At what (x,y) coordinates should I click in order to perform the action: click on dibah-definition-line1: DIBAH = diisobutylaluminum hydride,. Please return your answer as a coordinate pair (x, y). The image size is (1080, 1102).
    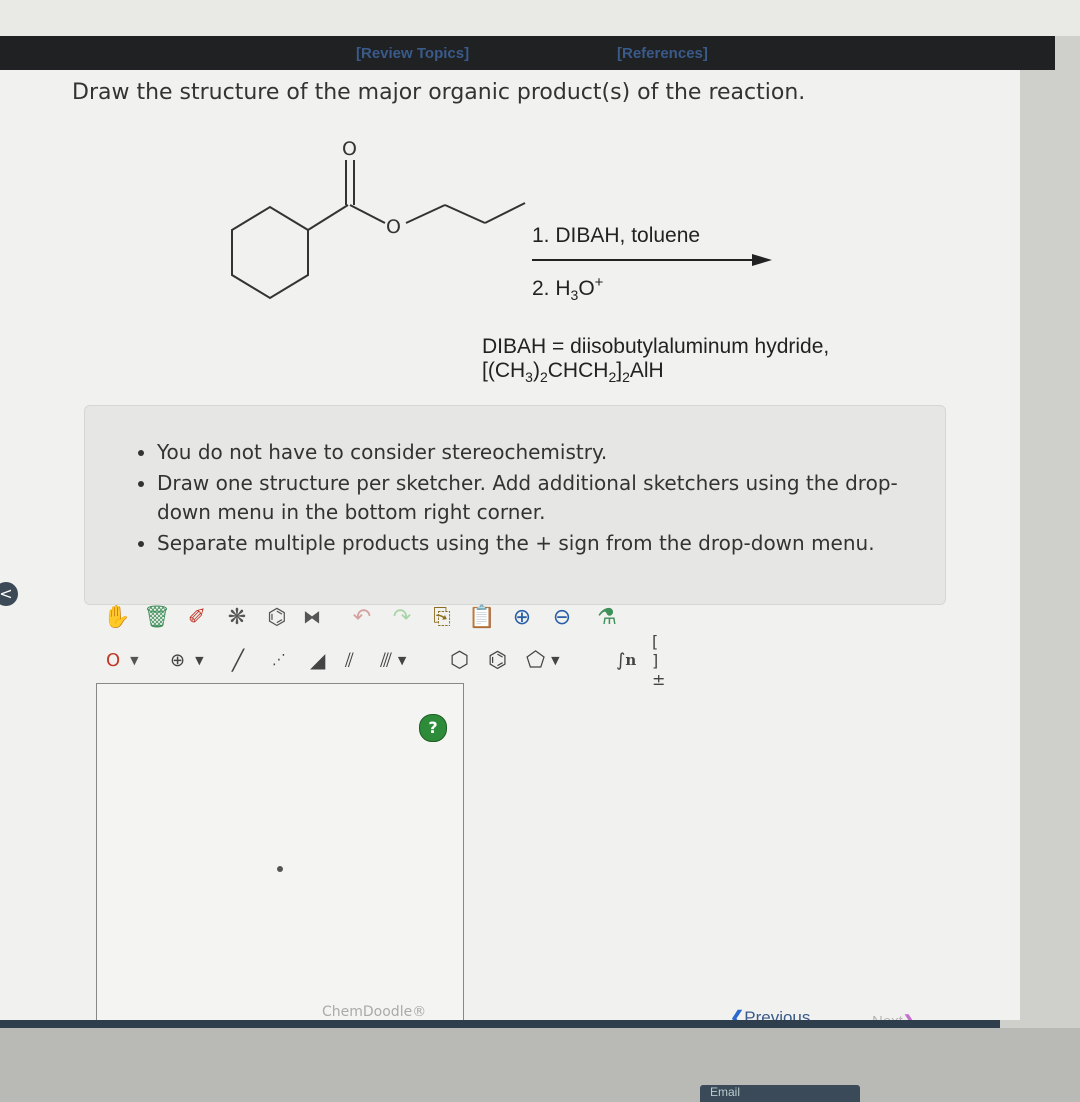
    Looking at the image, I should click on (656, 346).